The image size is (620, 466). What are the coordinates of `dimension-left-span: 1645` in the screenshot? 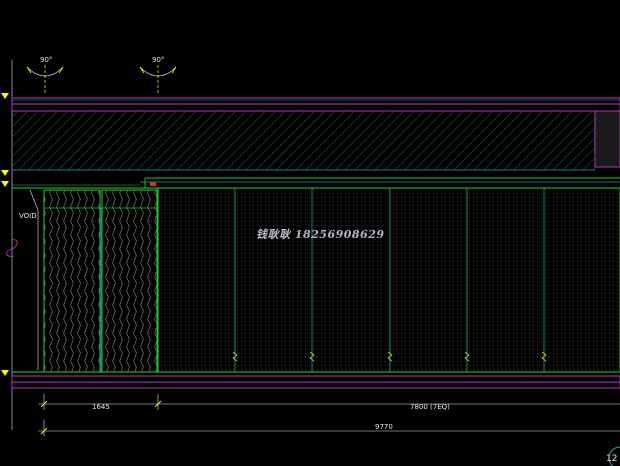 It's located at (101, 407).